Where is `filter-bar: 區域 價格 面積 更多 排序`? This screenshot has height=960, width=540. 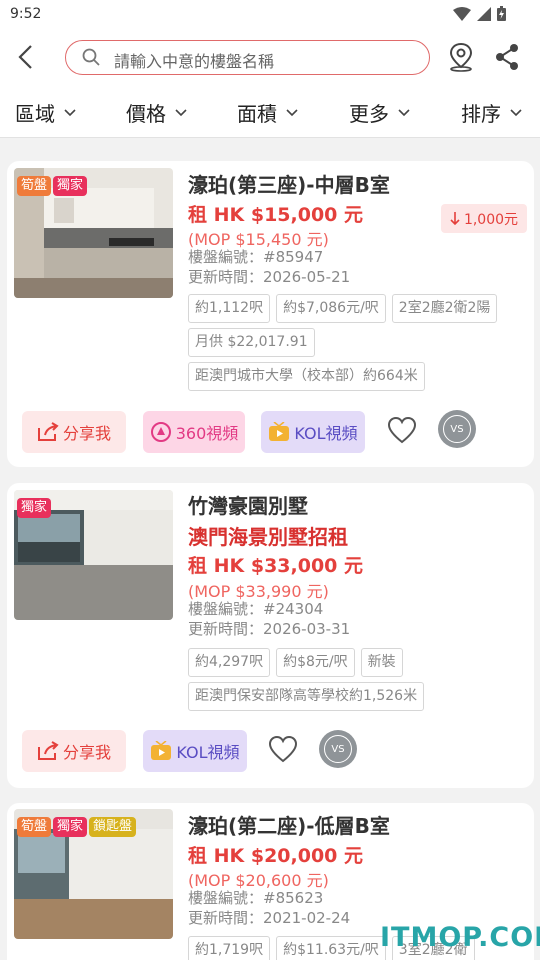
filter-bar: 區域 價格 面積 更多 排序 is located at coordinates (270, 111).